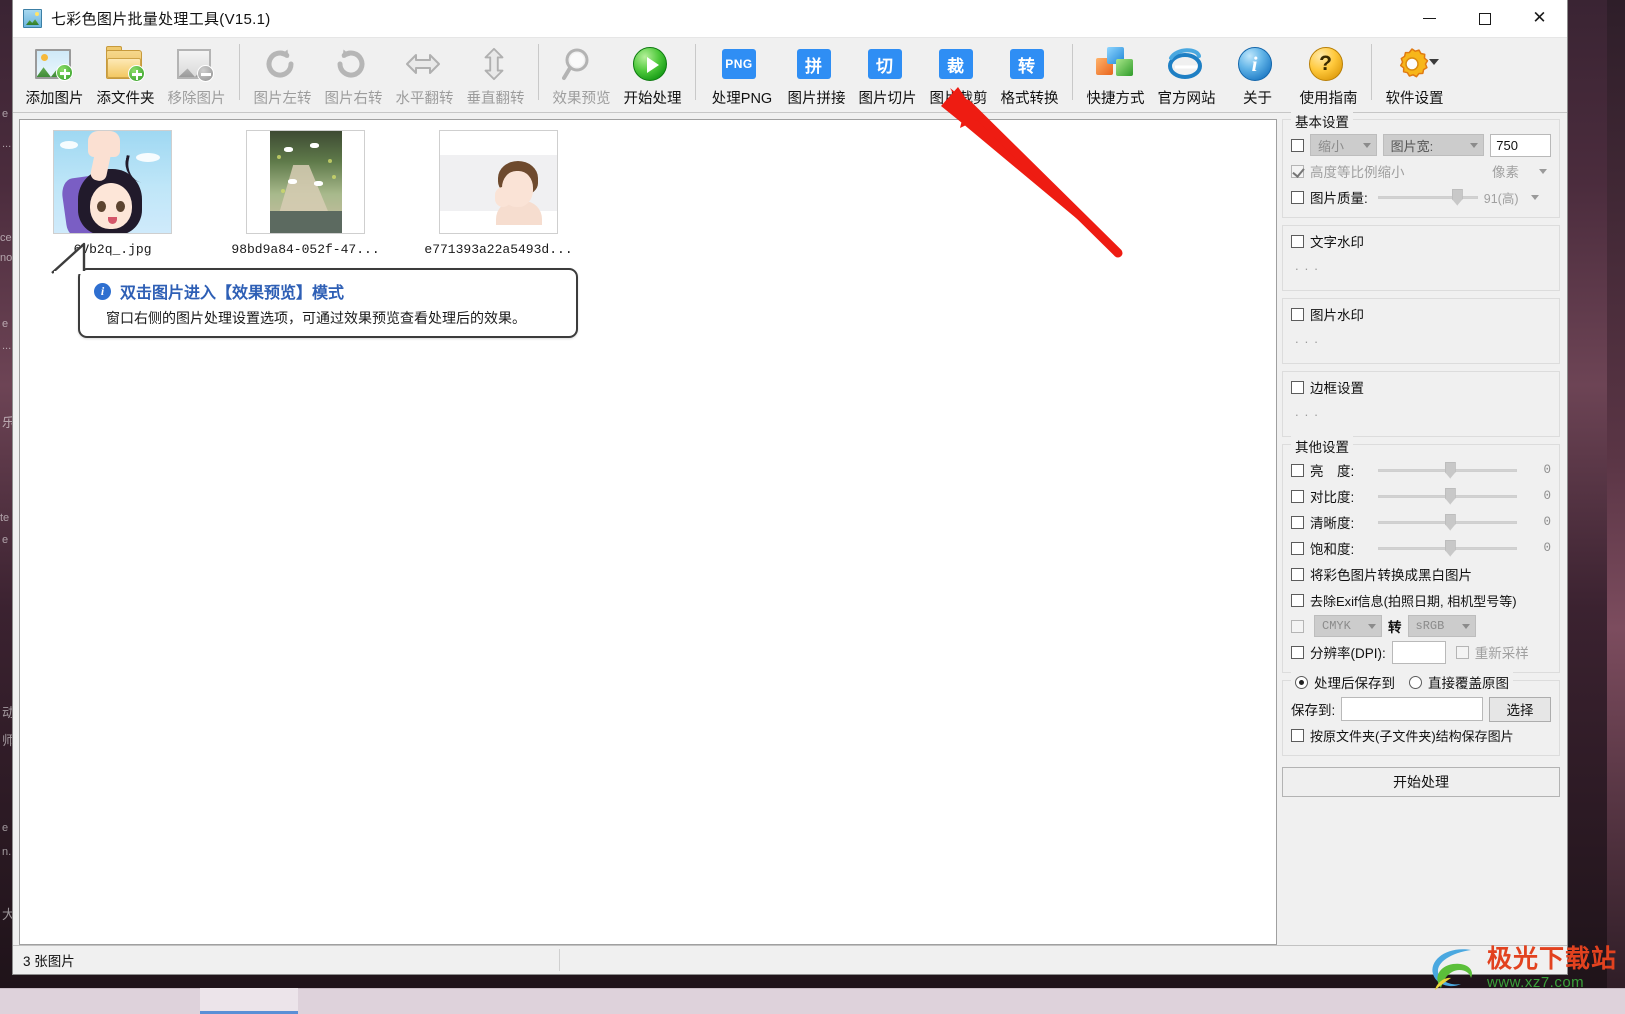  I want to click on convert-badge-icon: 转, so click(1029, 64).